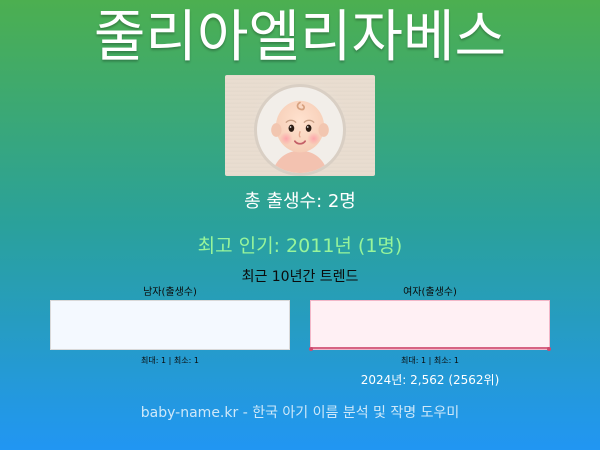  Describe the element at coordinates (300, 277) in the screenshot. I see `trend-title: 최근 10년간 트렌드` at that location.